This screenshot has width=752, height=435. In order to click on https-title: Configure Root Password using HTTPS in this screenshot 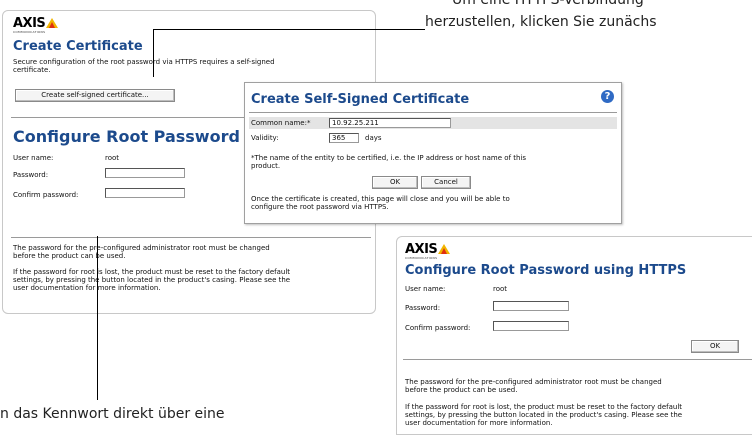, I will do `click(546, 270)`.